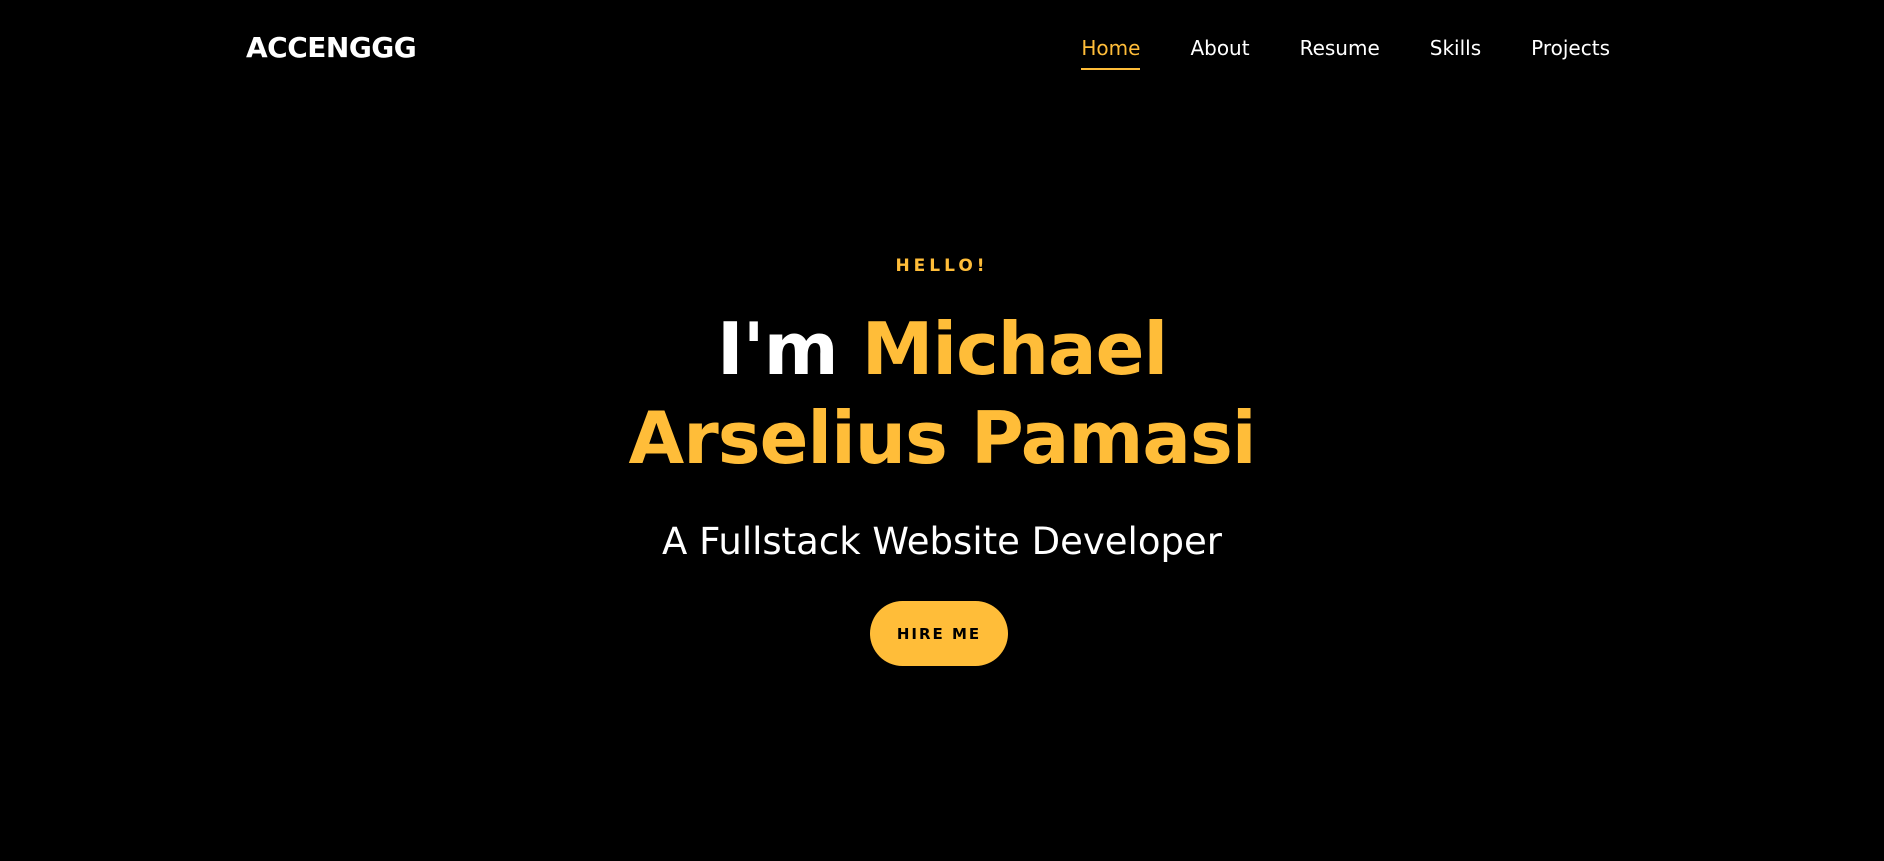 The image size is (1884, 861). Describe the element at coordinates (331, 48) in the screenshot. I see `brand-logo: ACCENGGG` at that location.